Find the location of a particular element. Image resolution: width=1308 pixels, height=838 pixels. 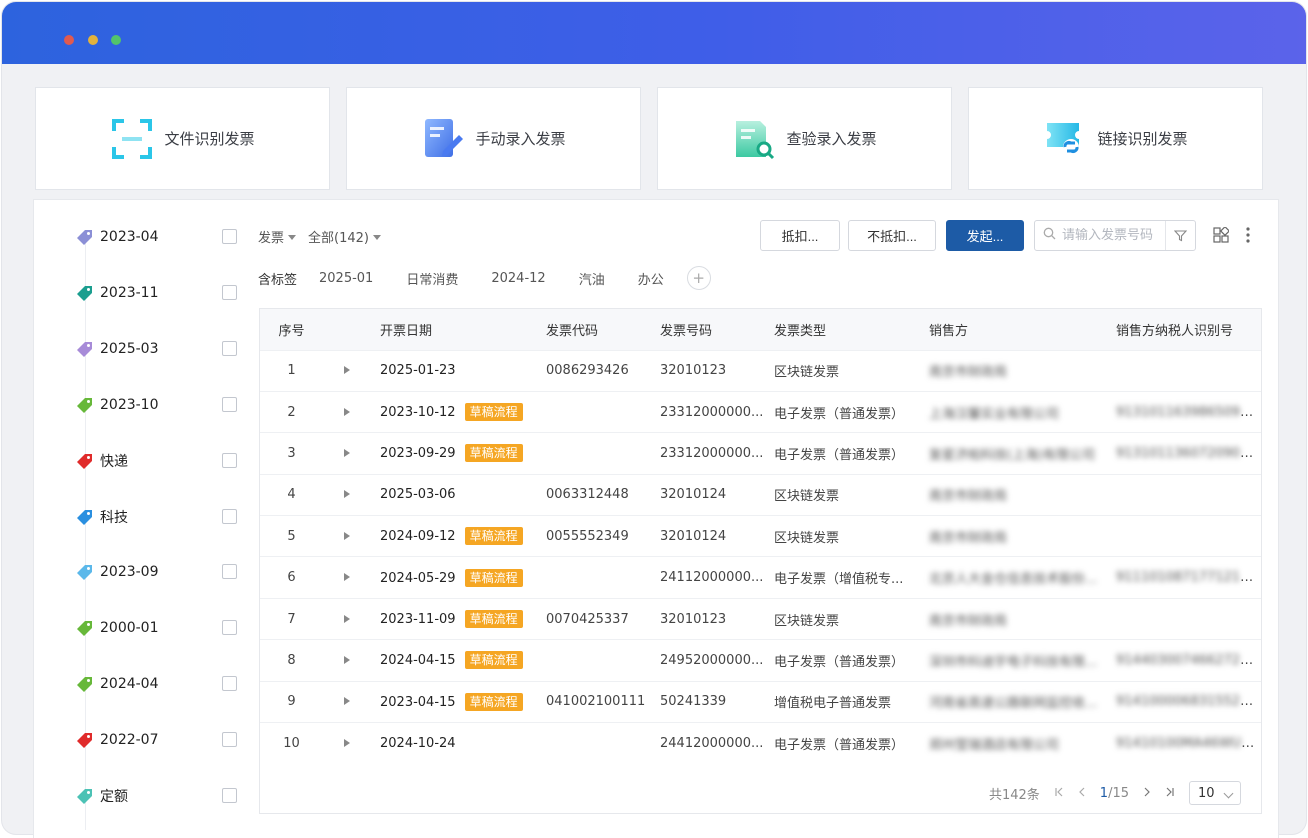

search-box is located at coordinates (1115, 235).